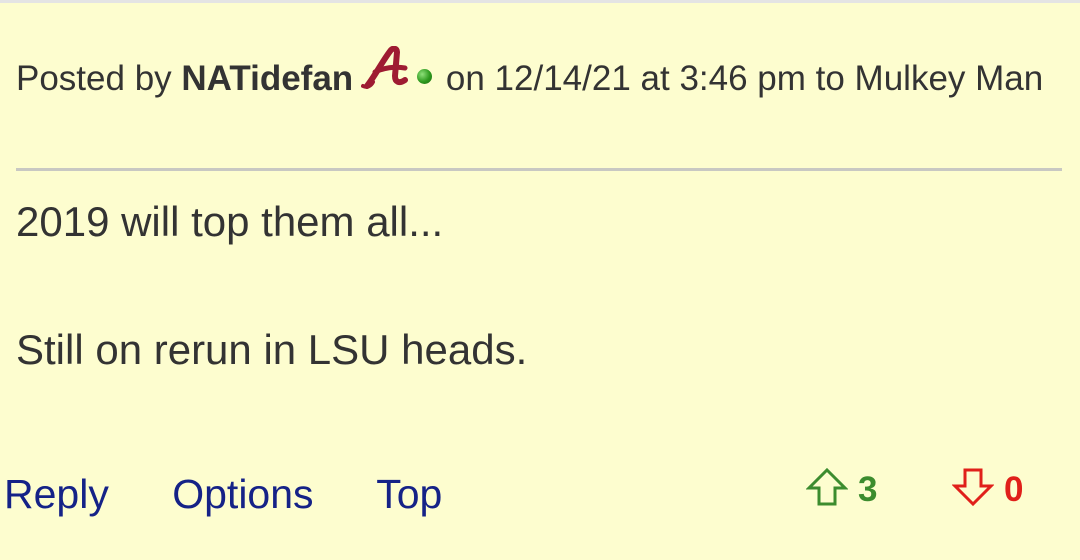 The image size is (1080, 560). What do you see at coordinates (868, 489) in the screenshot?
I see `upvote-count: 3` at bounding box center [868, 489].